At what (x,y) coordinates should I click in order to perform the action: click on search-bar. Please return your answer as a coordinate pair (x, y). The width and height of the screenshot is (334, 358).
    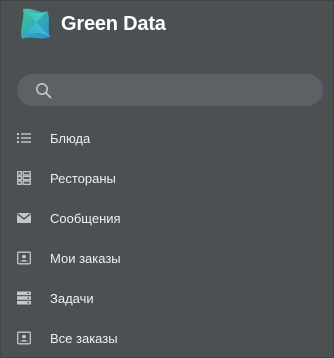
    Looking at the image, I should click on (170, 90).